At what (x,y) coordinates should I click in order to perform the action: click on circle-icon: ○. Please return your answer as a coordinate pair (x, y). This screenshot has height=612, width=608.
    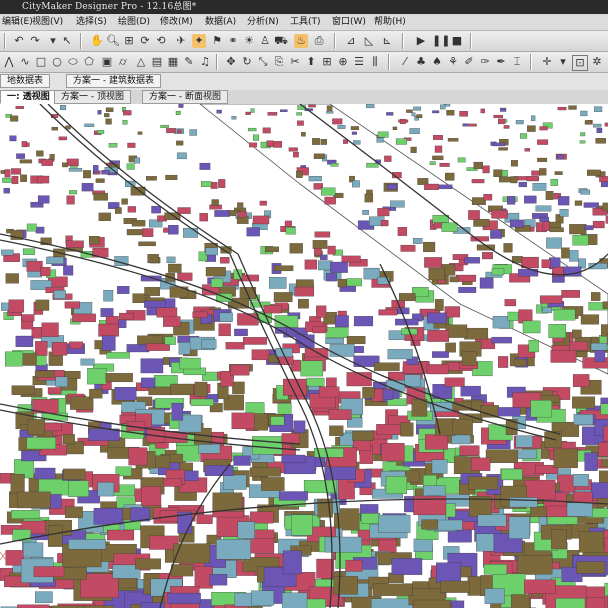
    Looking at the image, I should click on (57, 62).